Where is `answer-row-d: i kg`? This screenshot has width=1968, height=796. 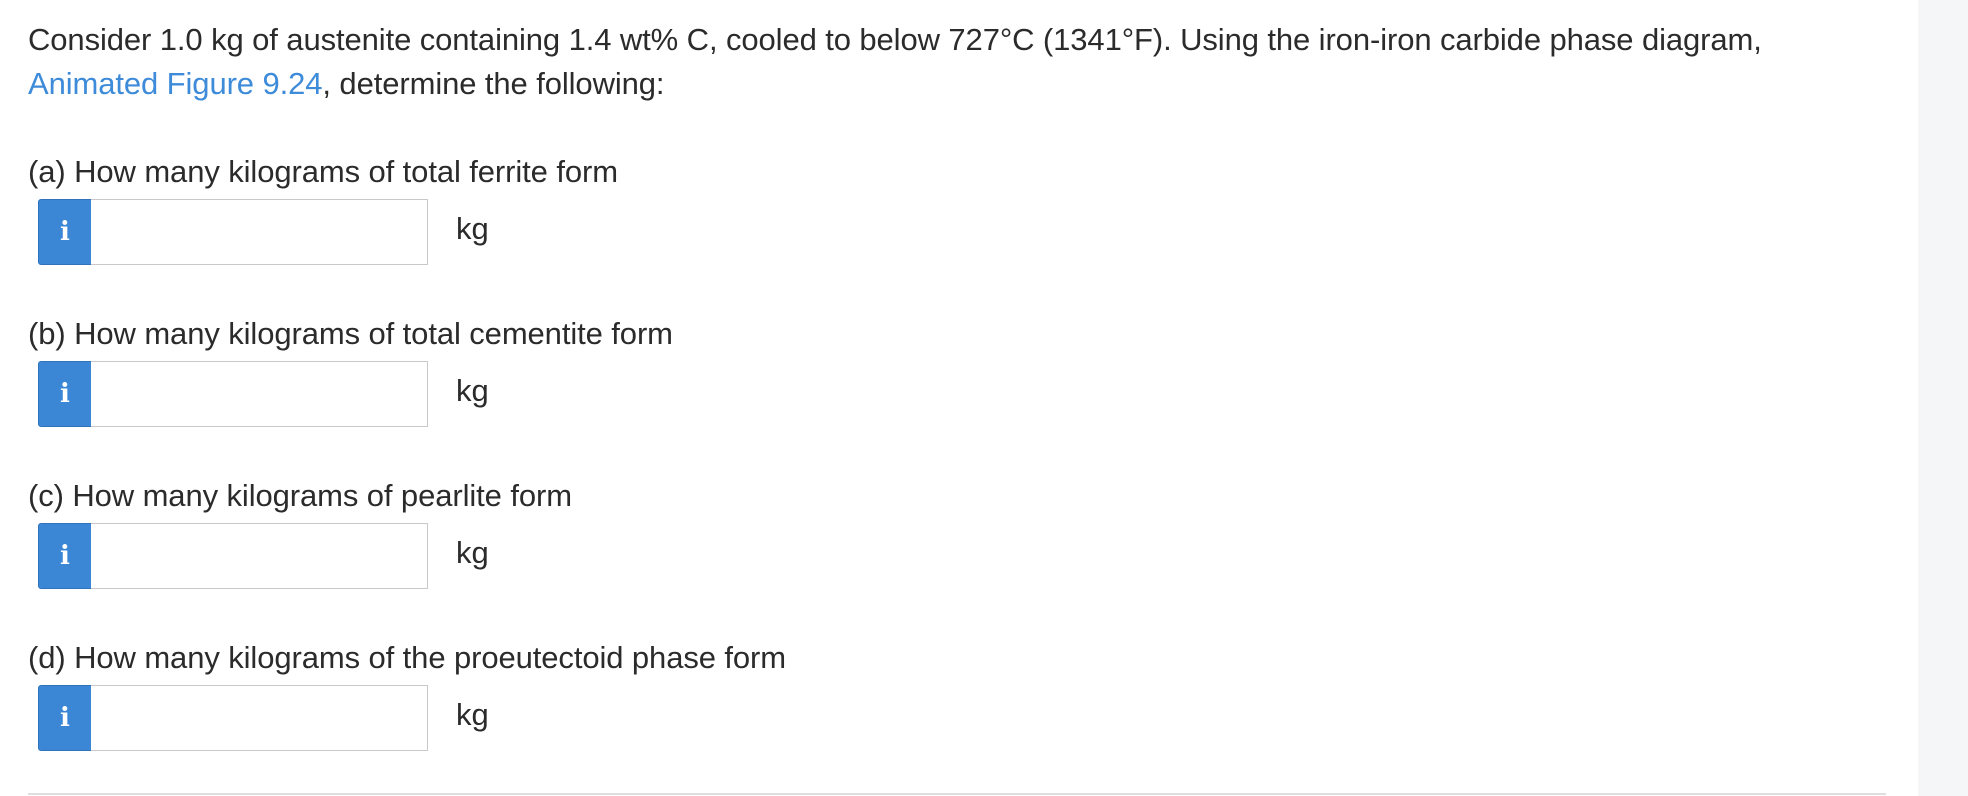
answer-row-d: i kg is located at coordinates (633, 718).